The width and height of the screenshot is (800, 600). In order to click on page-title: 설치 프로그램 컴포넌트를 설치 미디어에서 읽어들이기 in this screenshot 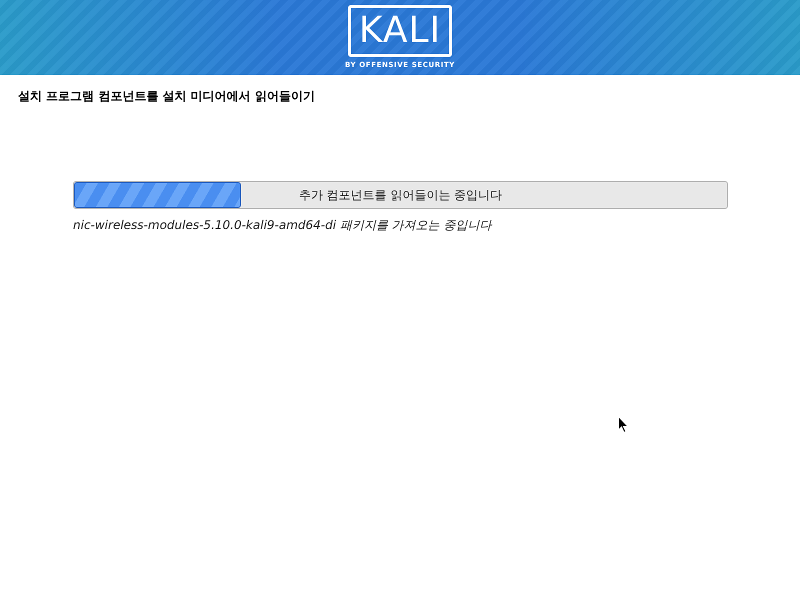, I will do `click(166, 96)`.